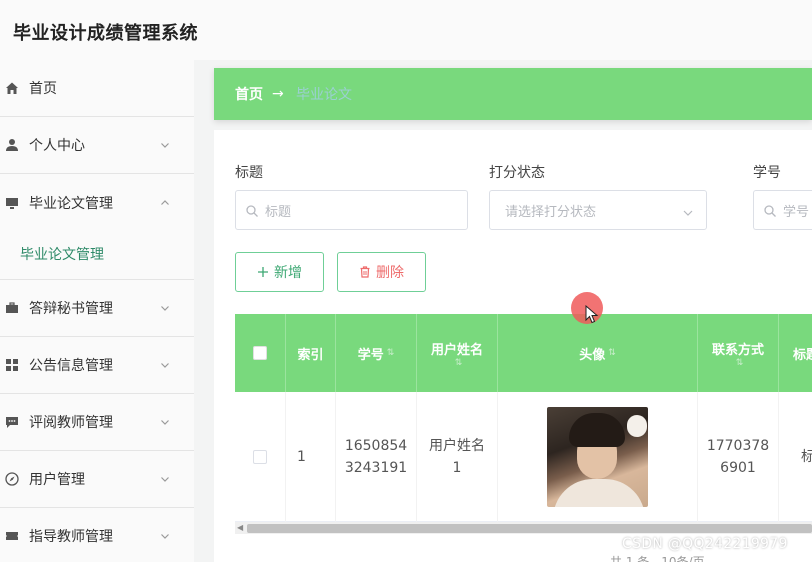 The height and width of the screenshot is (562, 812). Describe the element at coordinates (802, 355) in the screenshot. I see `column-header-label: 标题` at that location.